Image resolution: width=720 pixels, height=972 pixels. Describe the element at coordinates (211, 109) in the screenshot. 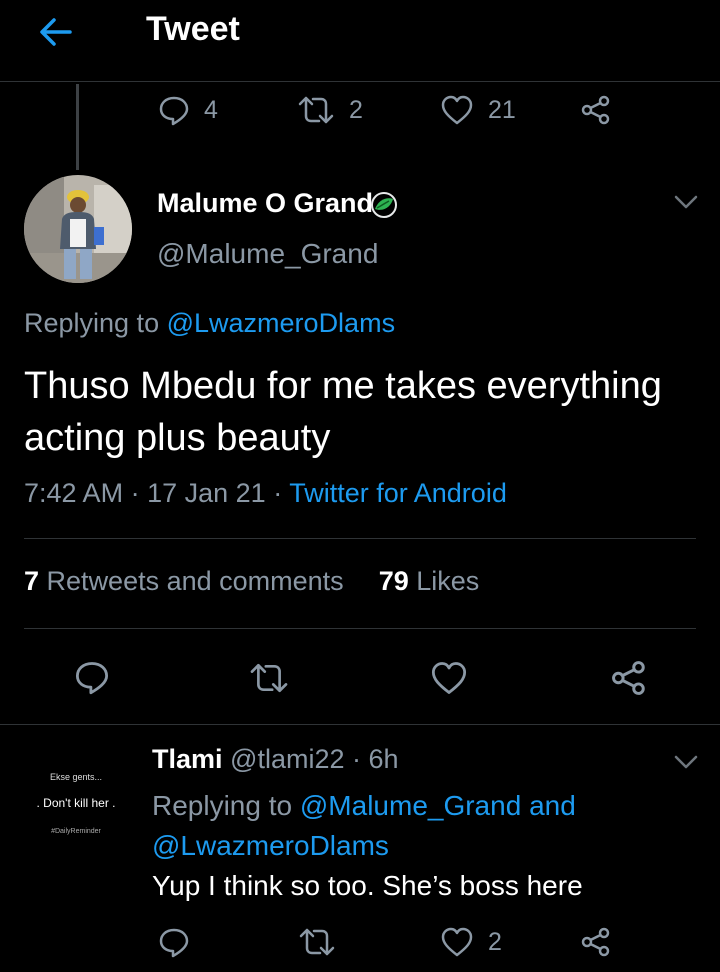

I see `parent-reply-count: 4` at that location.